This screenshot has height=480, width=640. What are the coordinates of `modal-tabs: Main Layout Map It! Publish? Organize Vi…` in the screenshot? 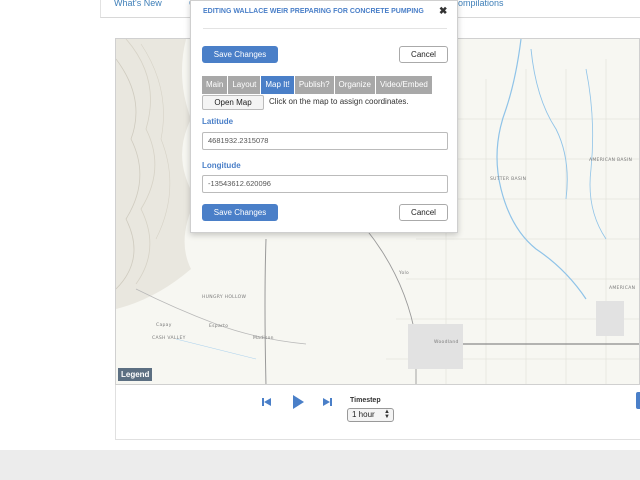 It's located at (317, 85).